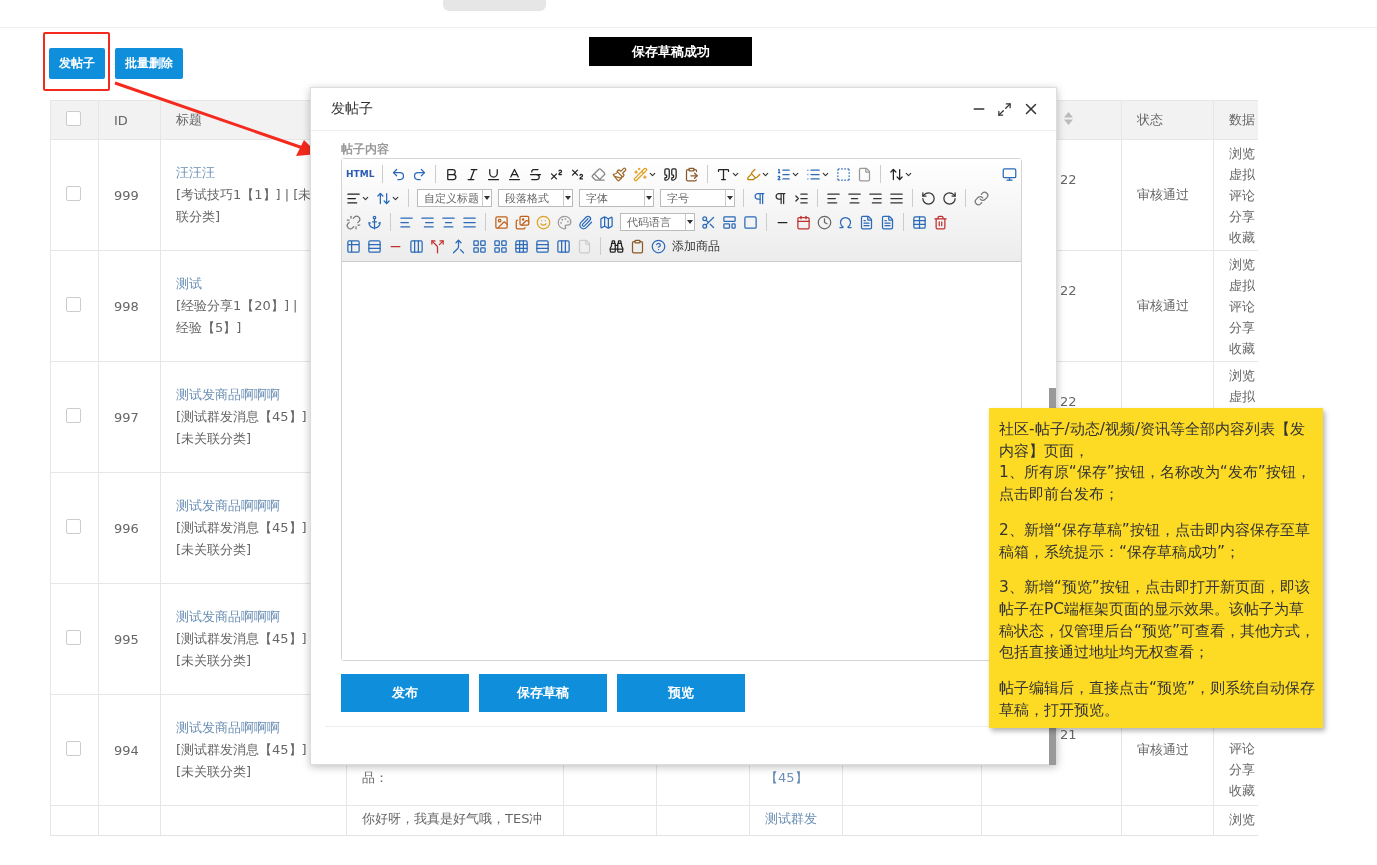 Image resolution: width=1377 pixels, height=865 pixels. What do you see at coordinates (353, 222) in the screenshot?
I see `unlink-icon` at bounding box center [353, 222].